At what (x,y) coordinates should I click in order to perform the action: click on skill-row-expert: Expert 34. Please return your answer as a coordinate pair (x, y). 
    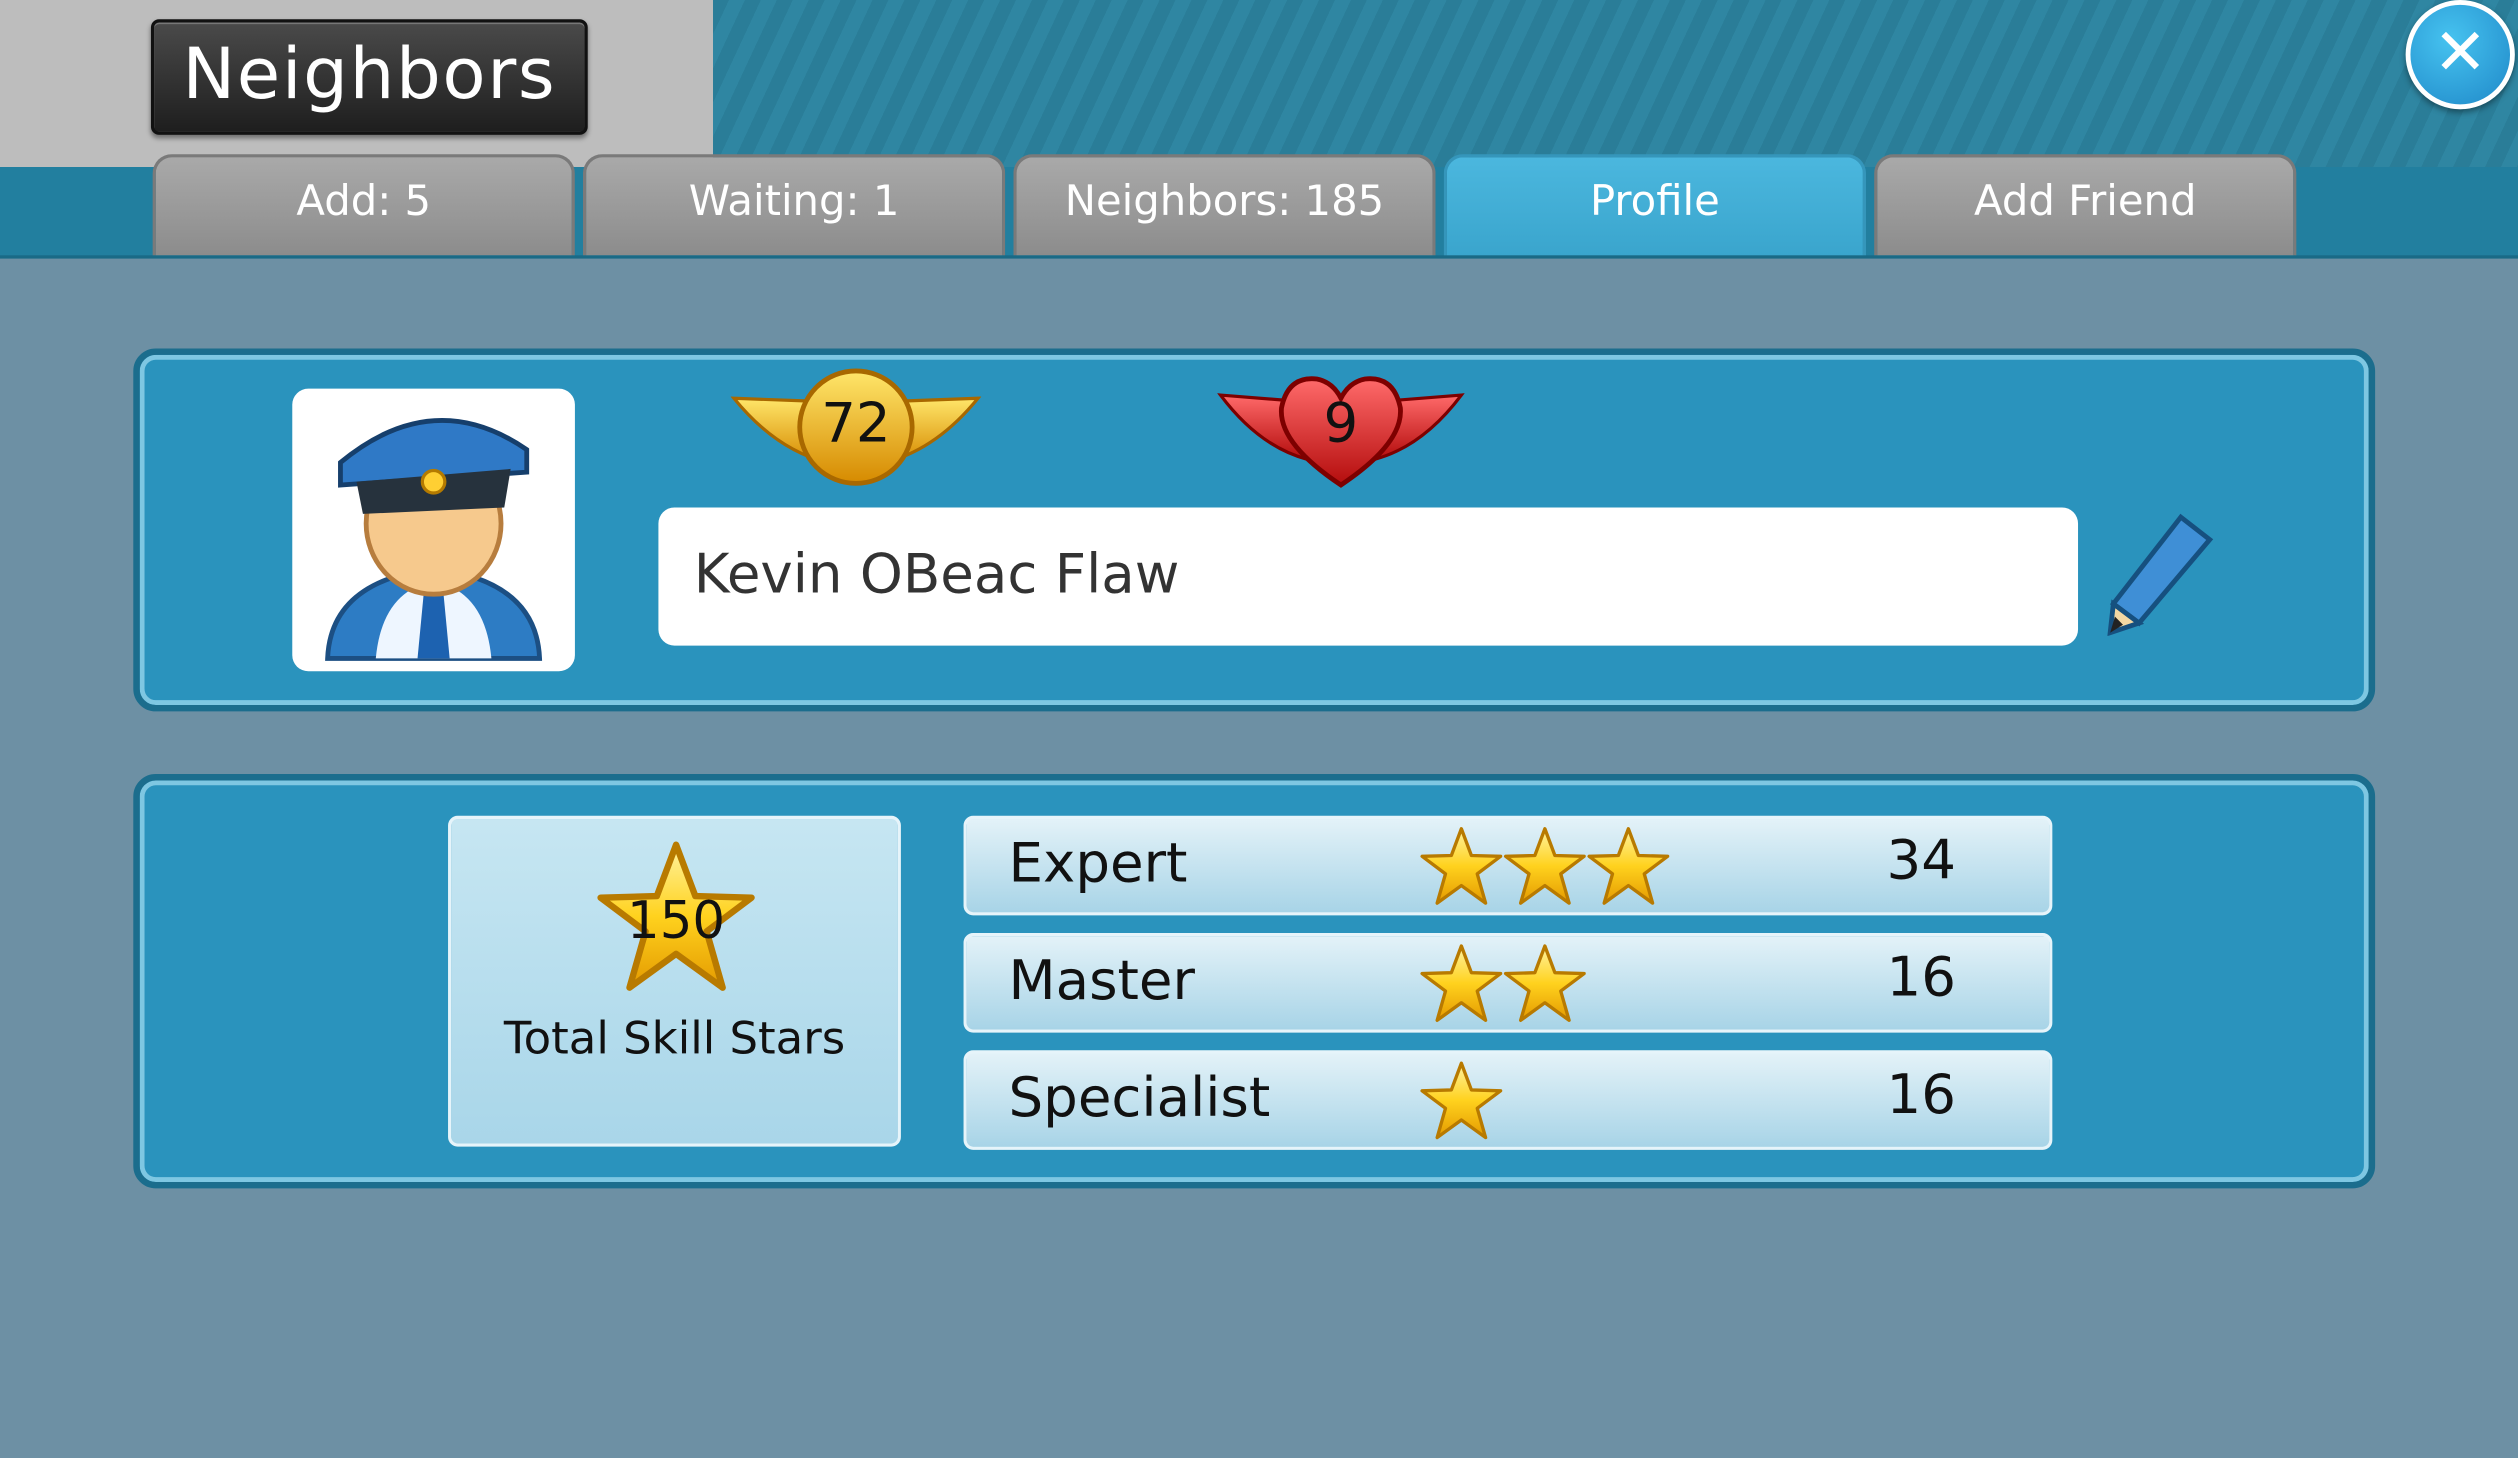
    Looking at the image, I should click on (1508, 865).